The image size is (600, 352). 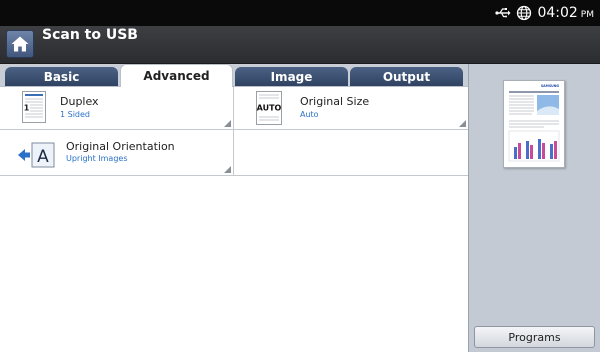 I want to click on svg-text: 1, so click(x=27, y=108).